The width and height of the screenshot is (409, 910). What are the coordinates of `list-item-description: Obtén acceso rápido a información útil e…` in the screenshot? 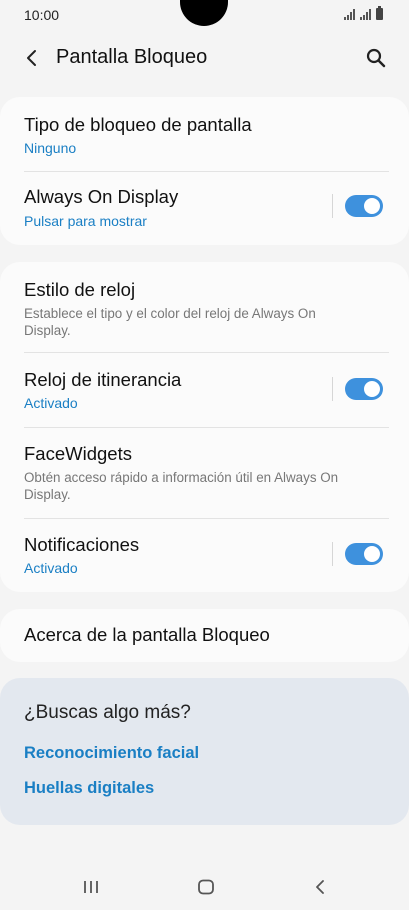 It's located at (181, 486).